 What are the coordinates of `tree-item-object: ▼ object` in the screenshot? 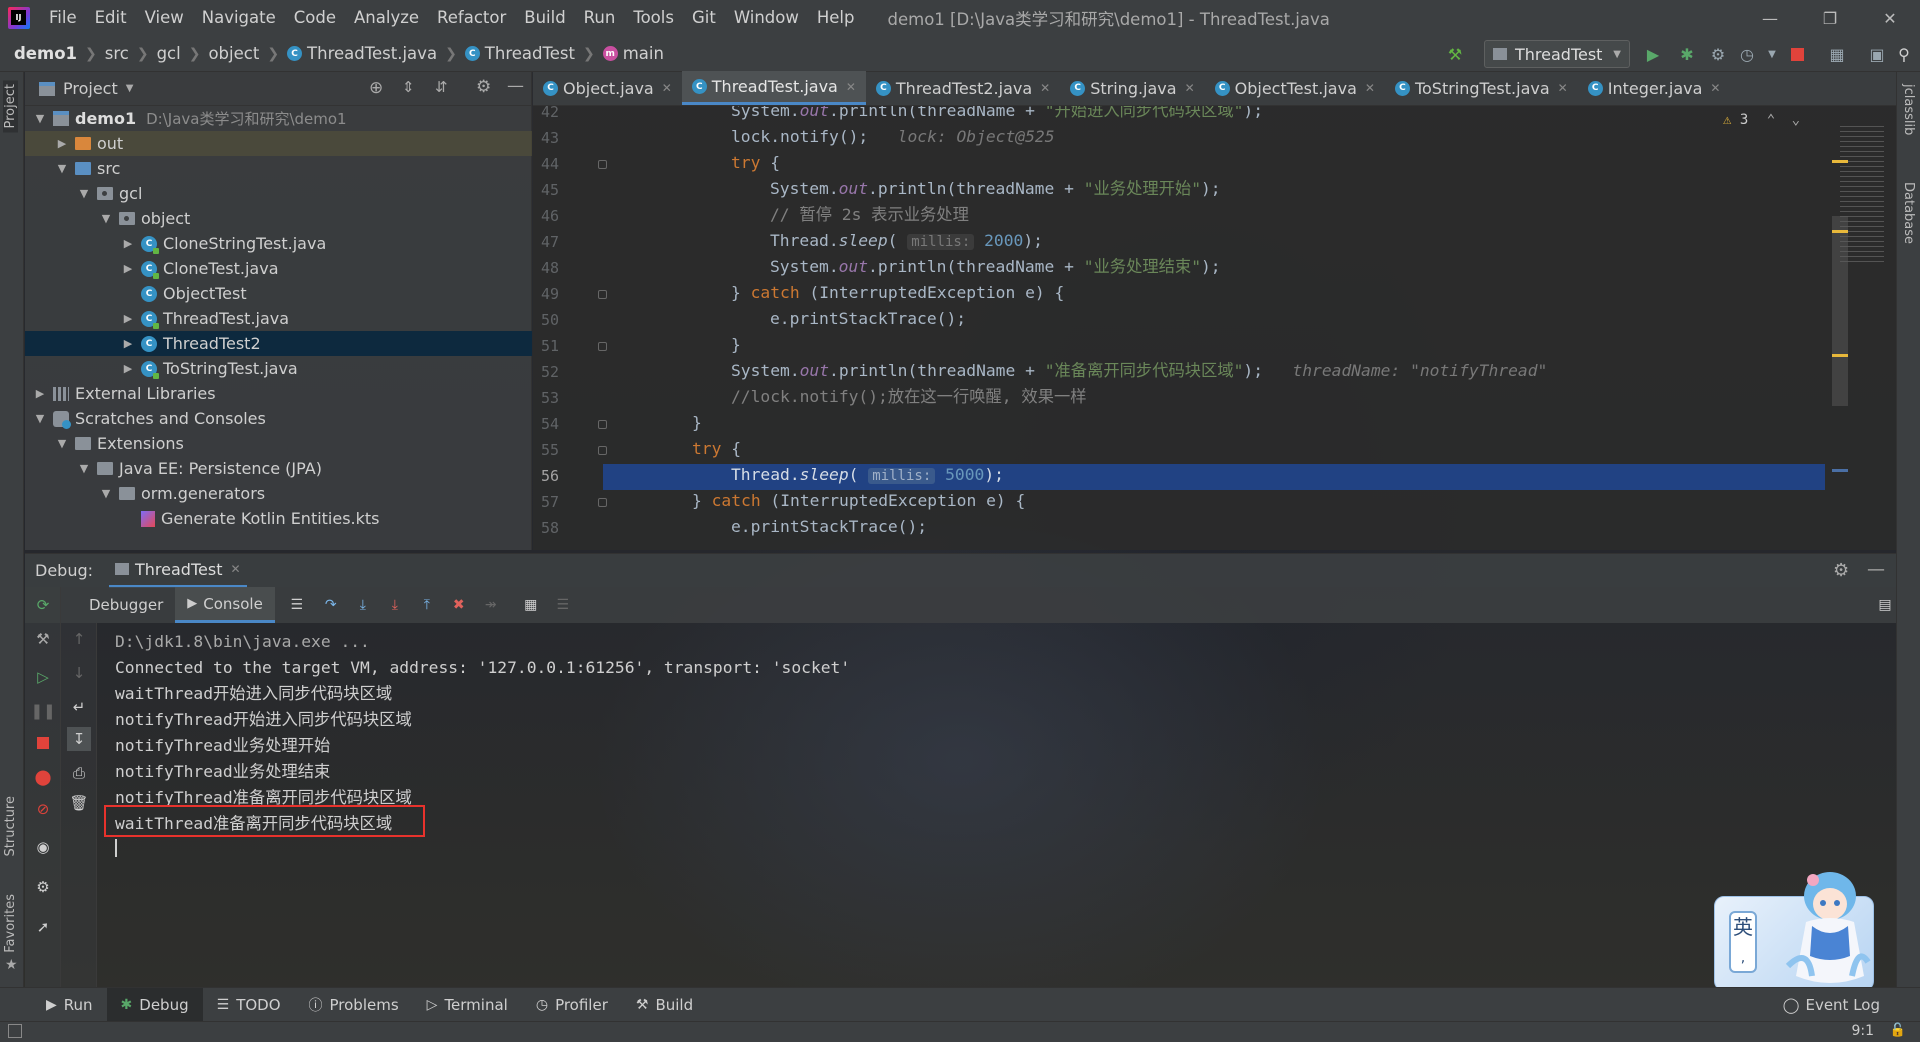 It's located at (278, 218).